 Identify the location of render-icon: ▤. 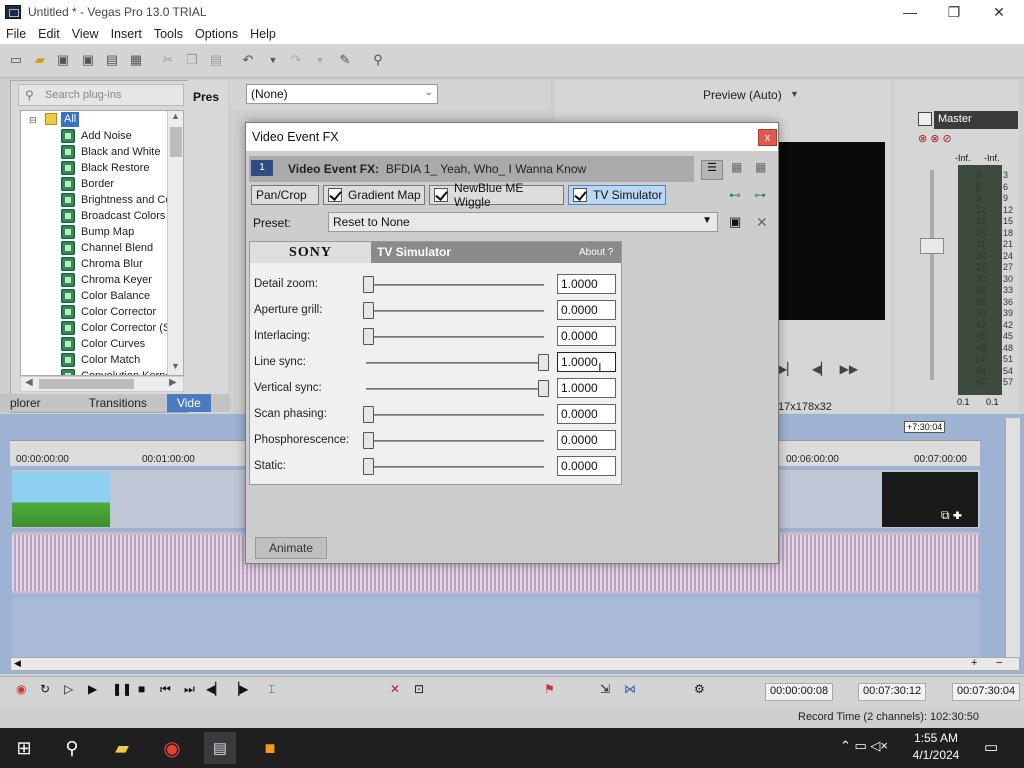
(112, 60).